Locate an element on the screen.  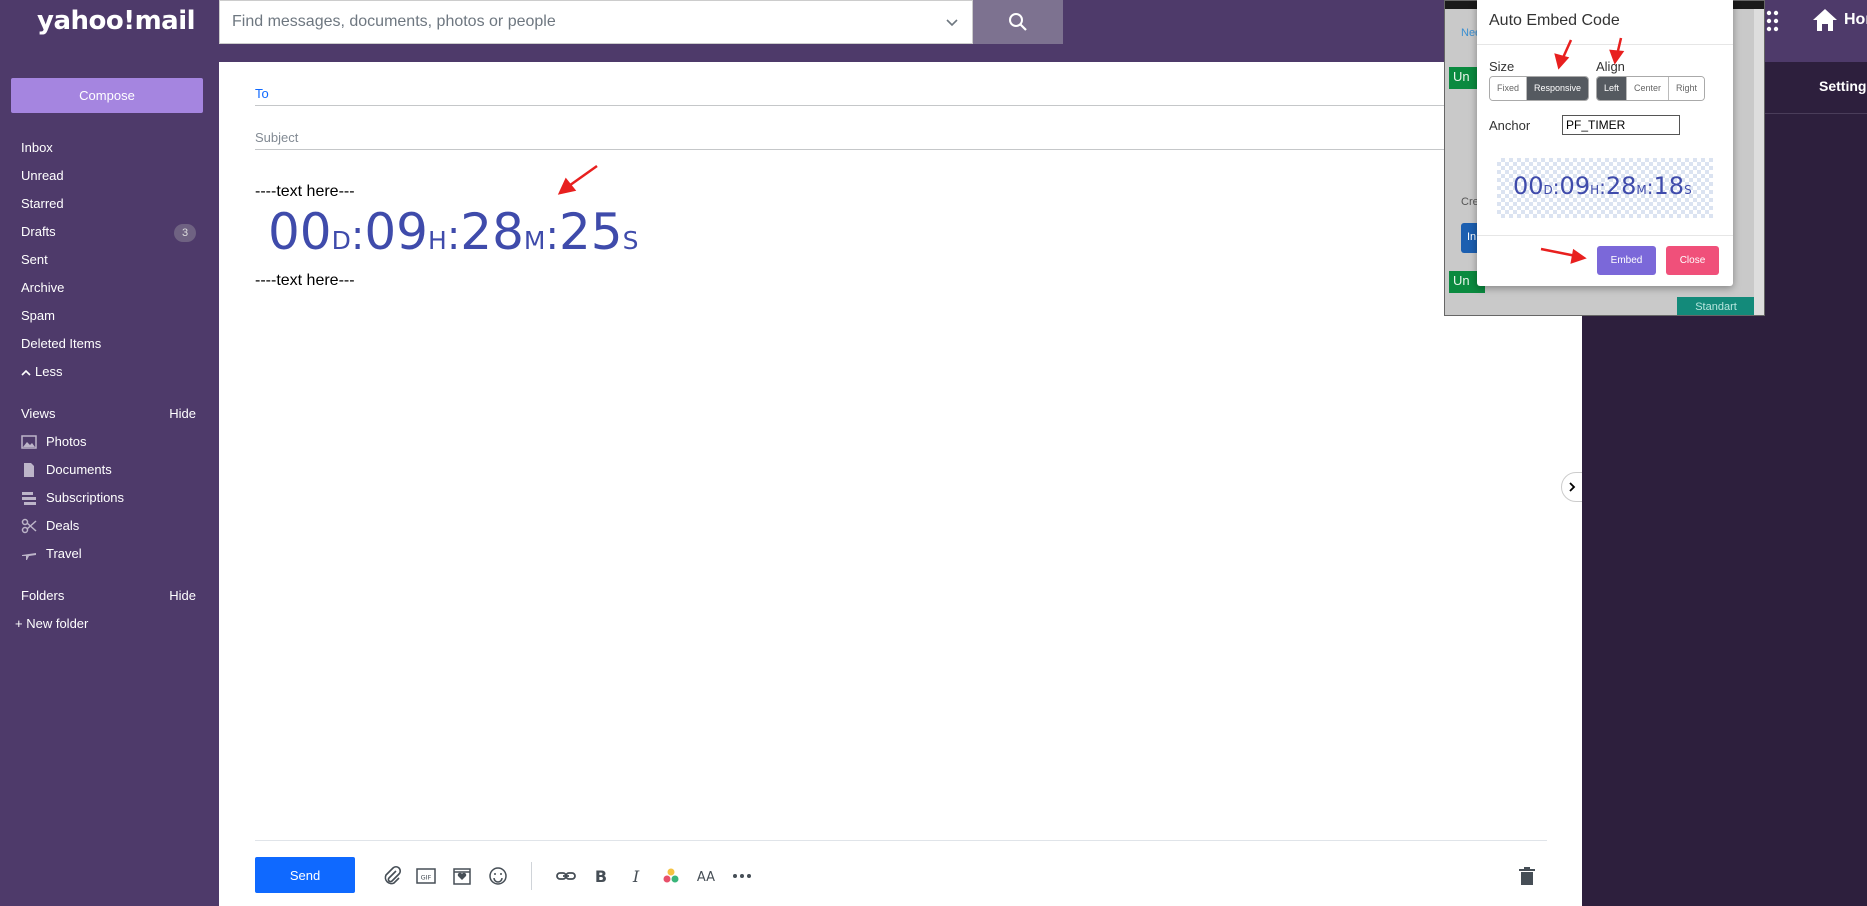
timer-seconds: 25 is located at coordinates (590, 232).